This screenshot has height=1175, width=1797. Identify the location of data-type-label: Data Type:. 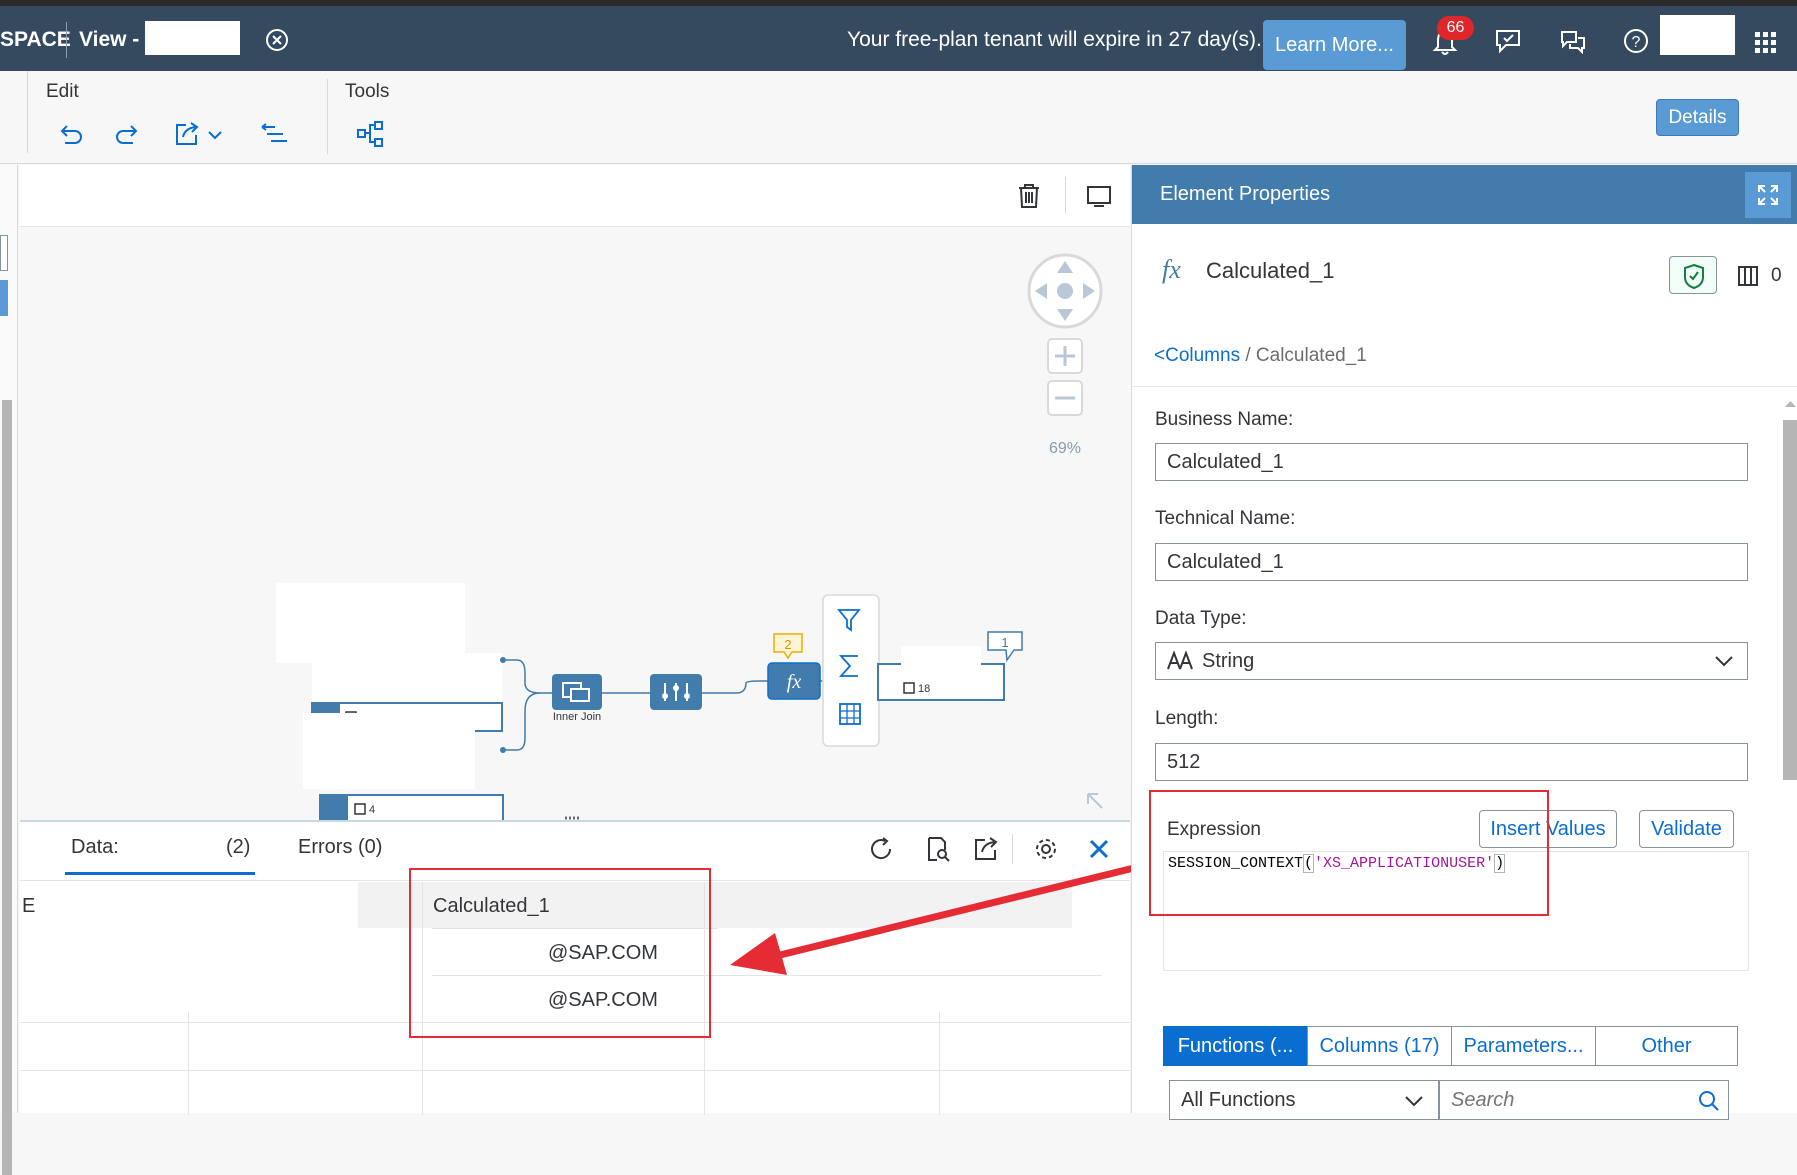
(1201, 618).